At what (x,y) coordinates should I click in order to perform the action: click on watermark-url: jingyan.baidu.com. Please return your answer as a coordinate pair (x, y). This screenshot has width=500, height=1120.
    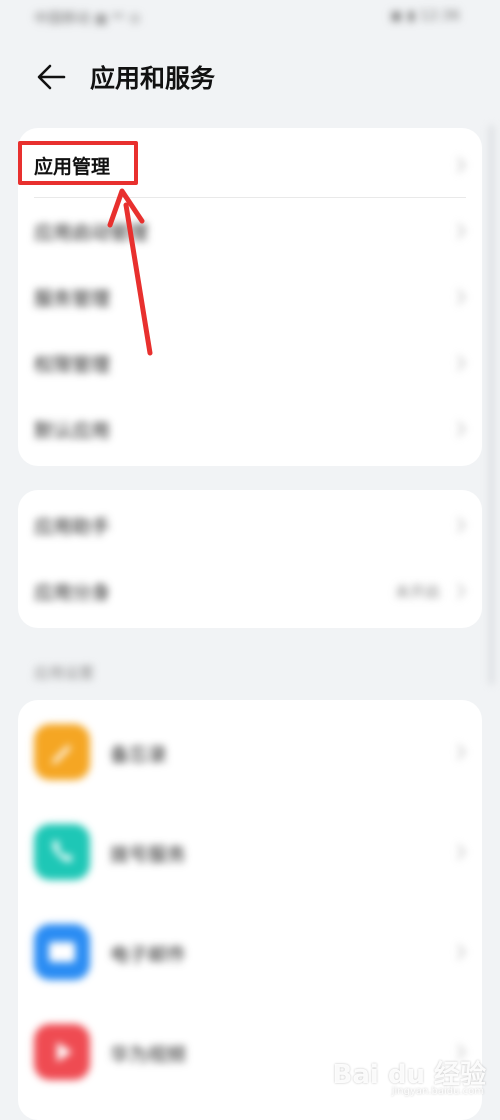
    Looking at the image, I should click on (437, 1091).